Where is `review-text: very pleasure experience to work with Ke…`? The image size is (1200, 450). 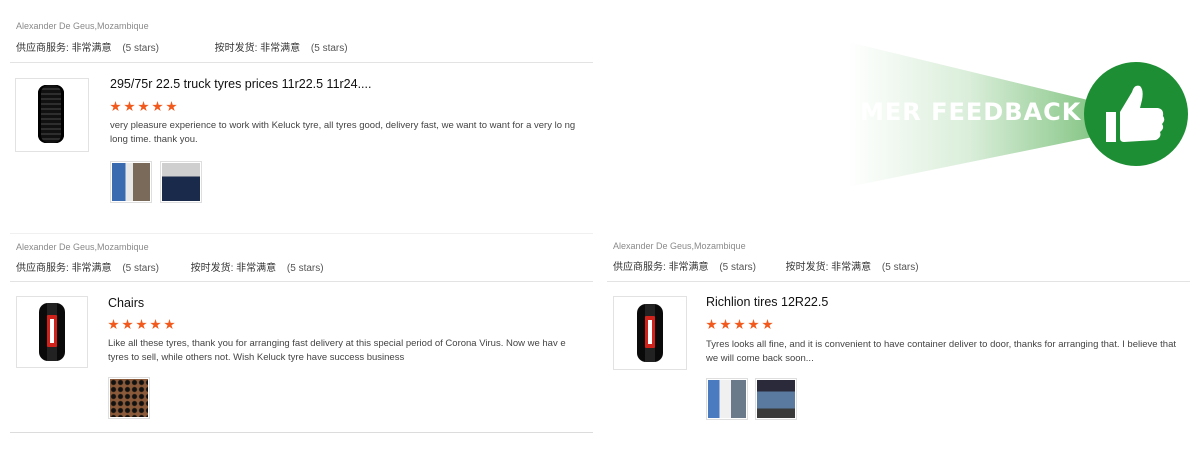 review-text: very pleasure experience to work with Ke… is located at coordinates (343, 132).